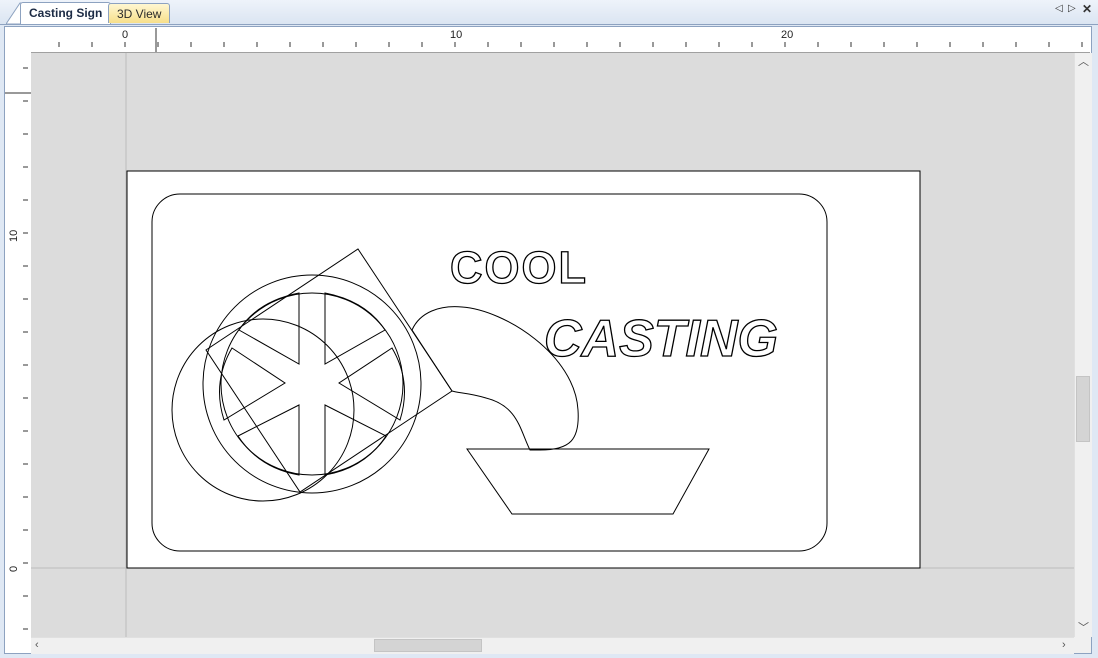  Describe the element at coordinates (1082, 645) in the screenshot. I see `scrollbar-corner` at that location.